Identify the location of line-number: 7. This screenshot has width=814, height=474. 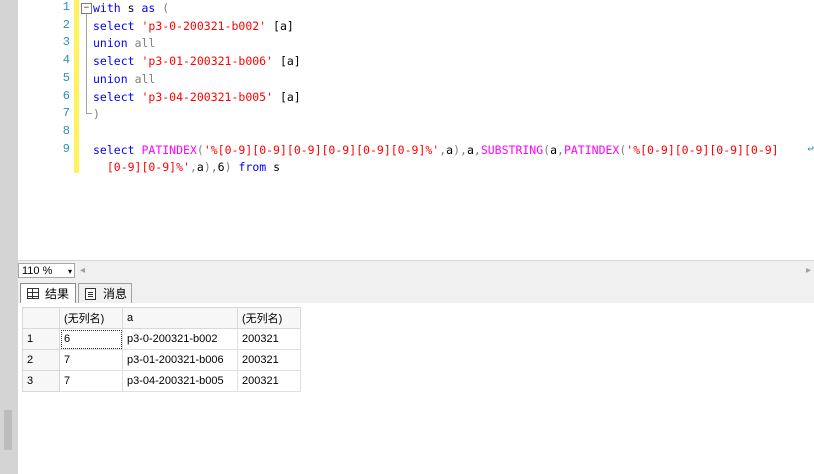
(66, 113).